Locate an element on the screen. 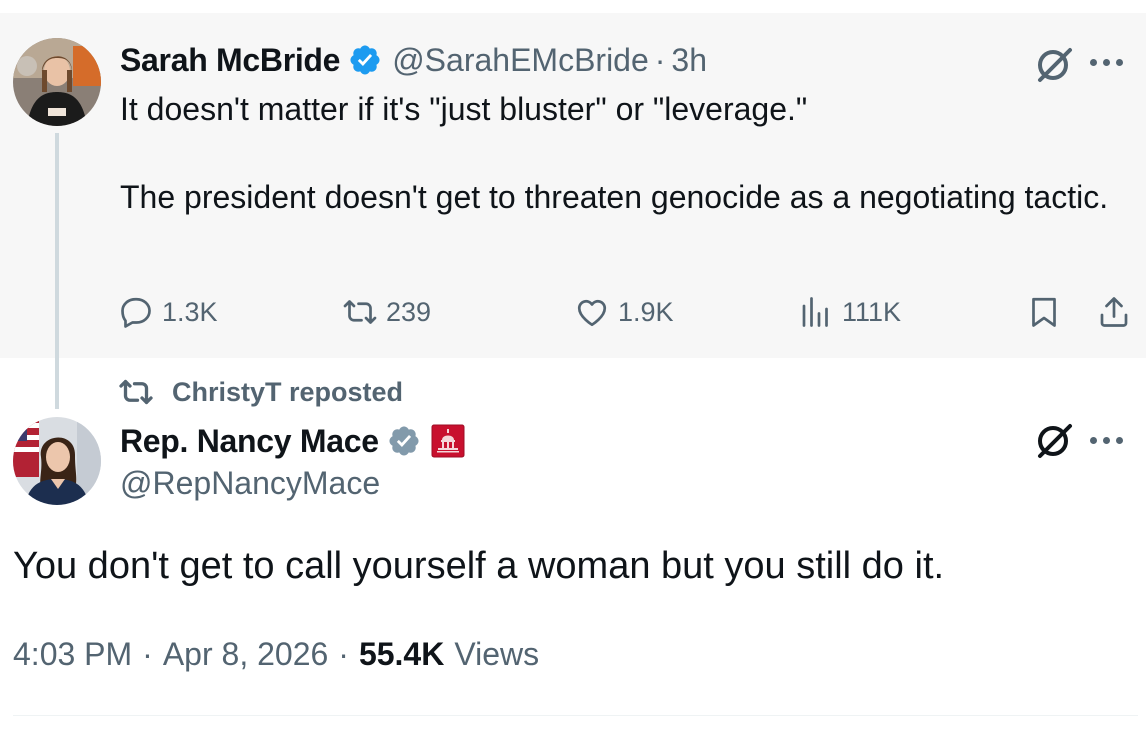 The image size is (1146, 746). government-verified-badge-icon is located at coordinates (404, 441).